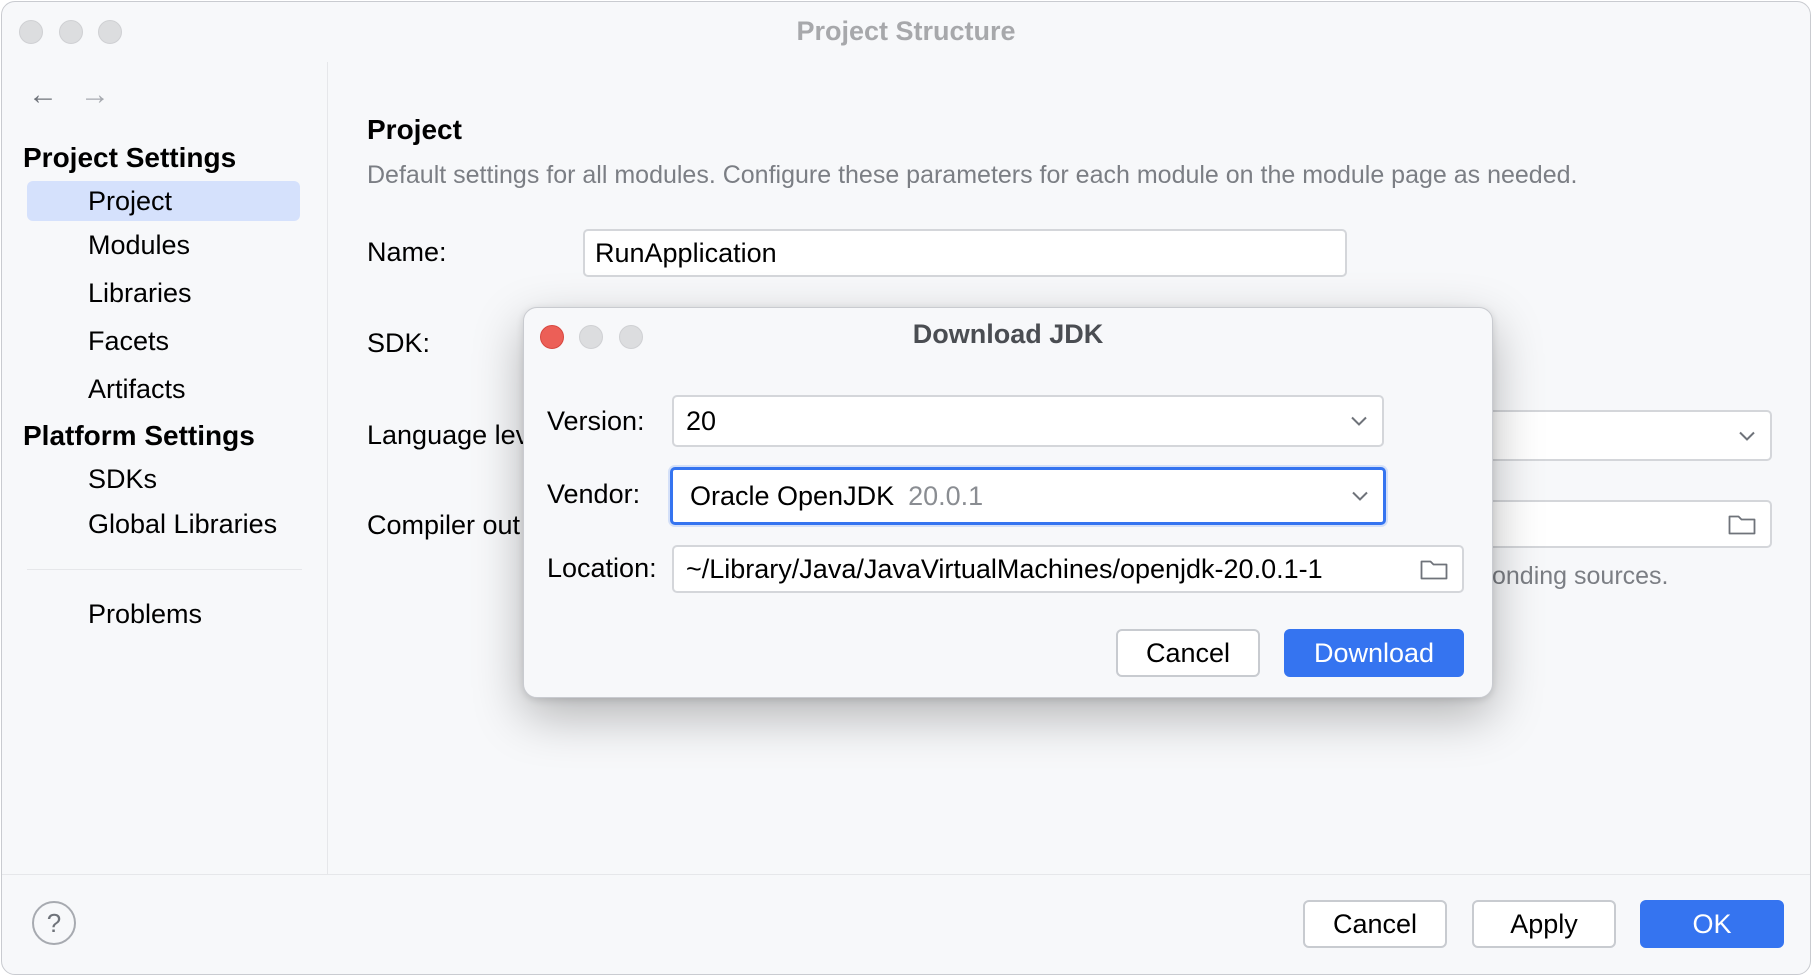 This screenshot has width=1814, height=978. What do you see at coordinates (43, 95) in the screenshot?
I see `back-arrow-icon: ←` at bounding box center [43, 95].